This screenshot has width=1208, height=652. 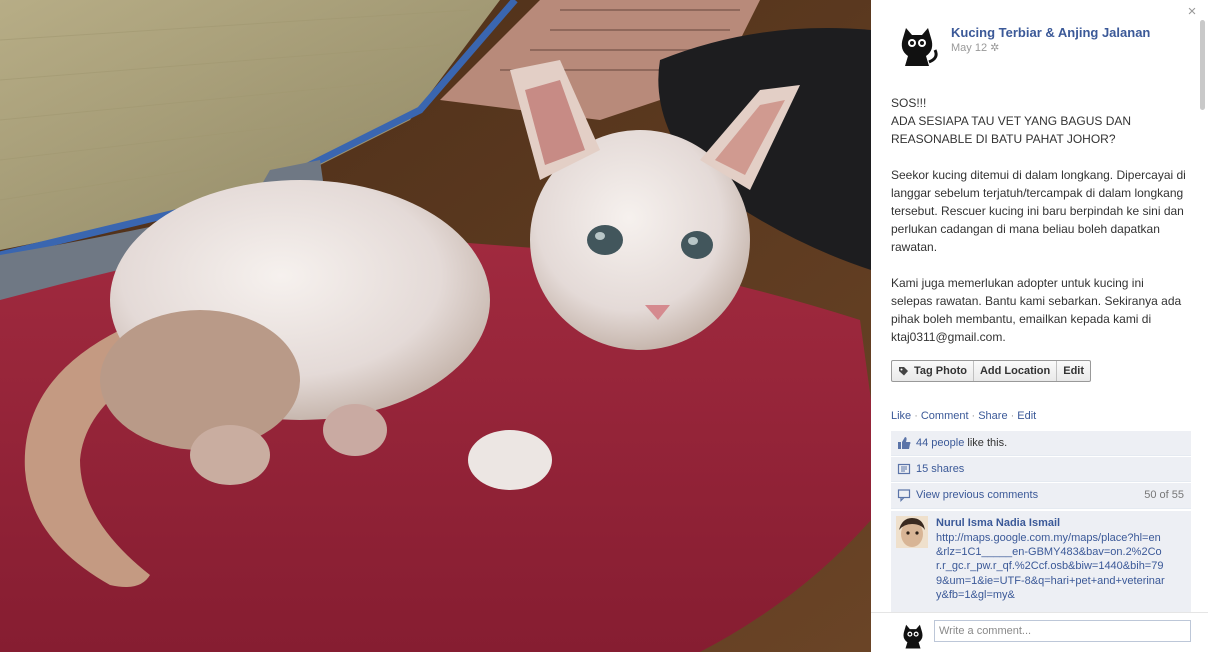 I want to click on shares-row: 15 shares, so click(x=1041, y=469).